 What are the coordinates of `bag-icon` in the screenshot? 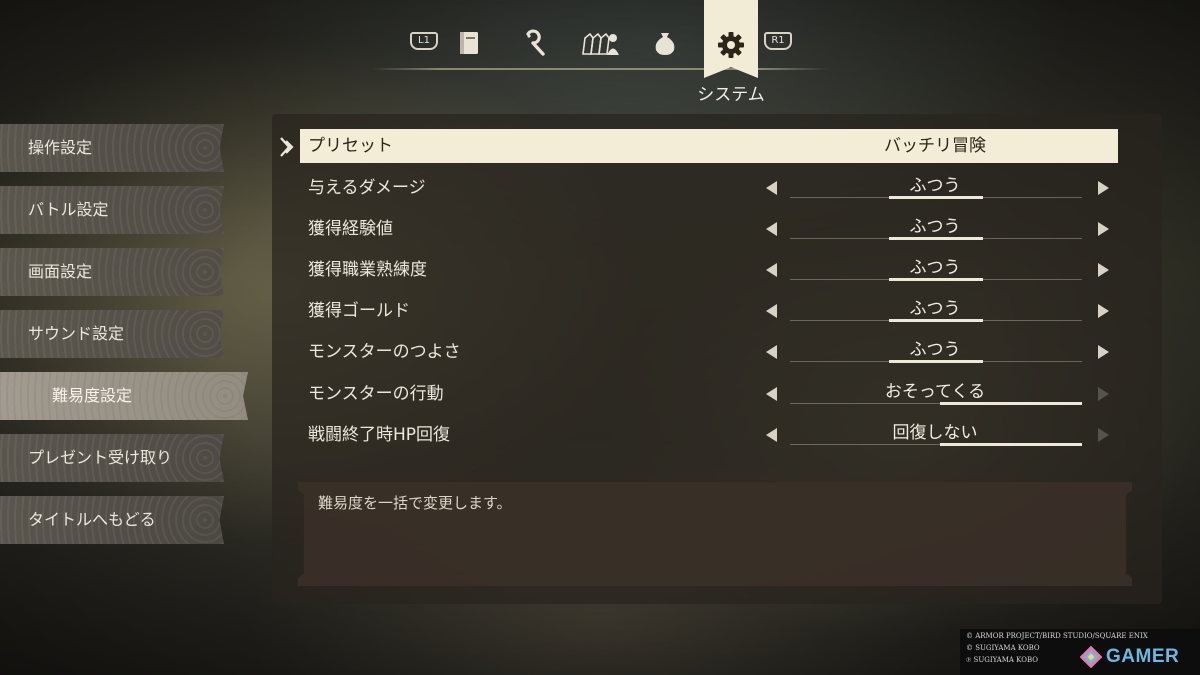 It's located at (665, 43).